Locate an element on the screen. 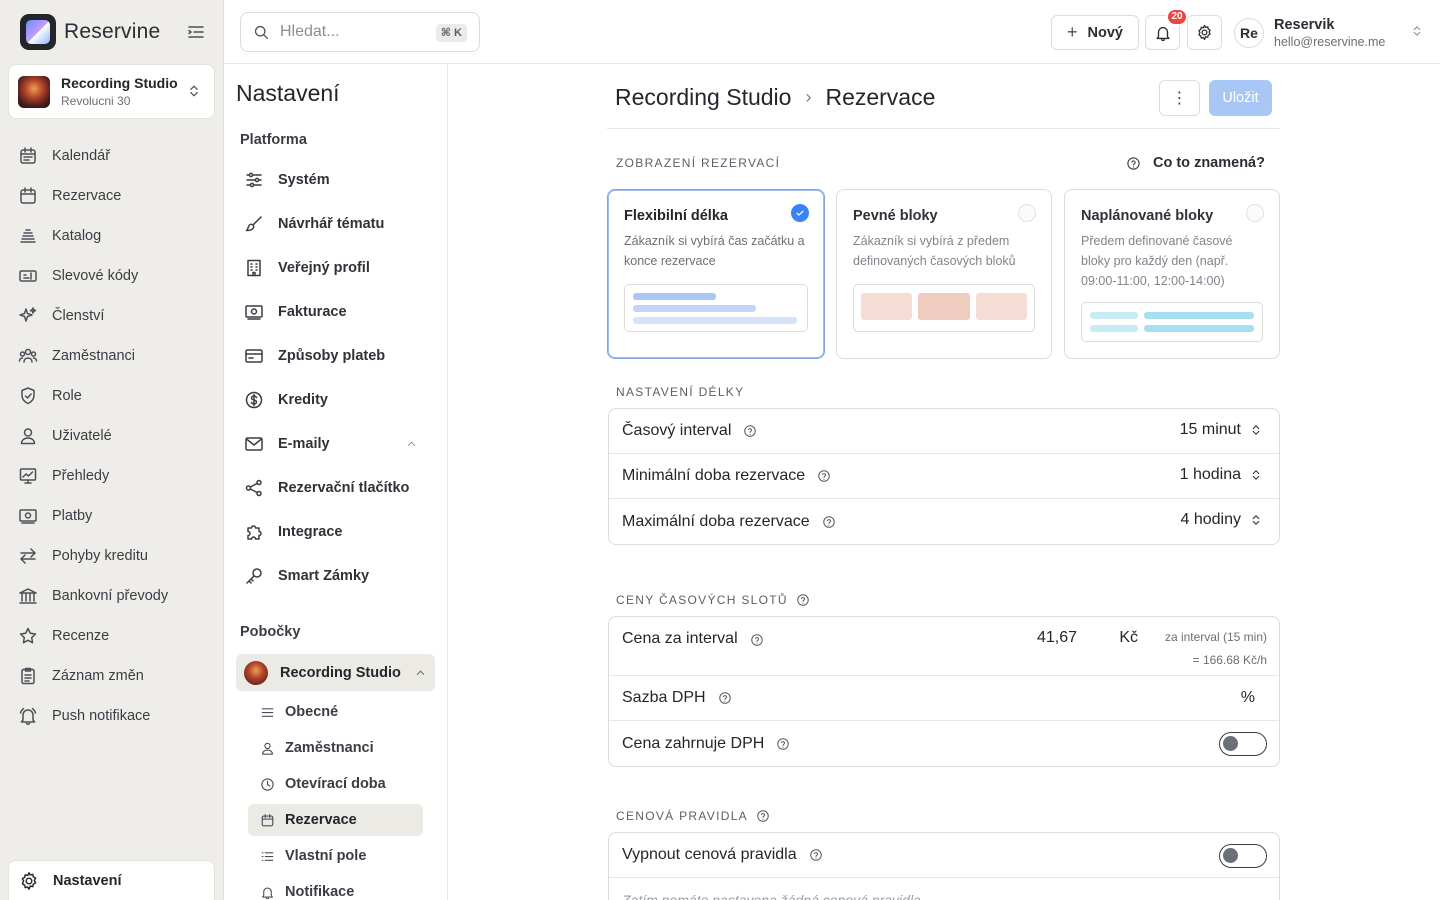 The height and width of the screenshot is (900, 1440). vat-rate-row: Sazba DPH % is located at coordinates (944, 698).